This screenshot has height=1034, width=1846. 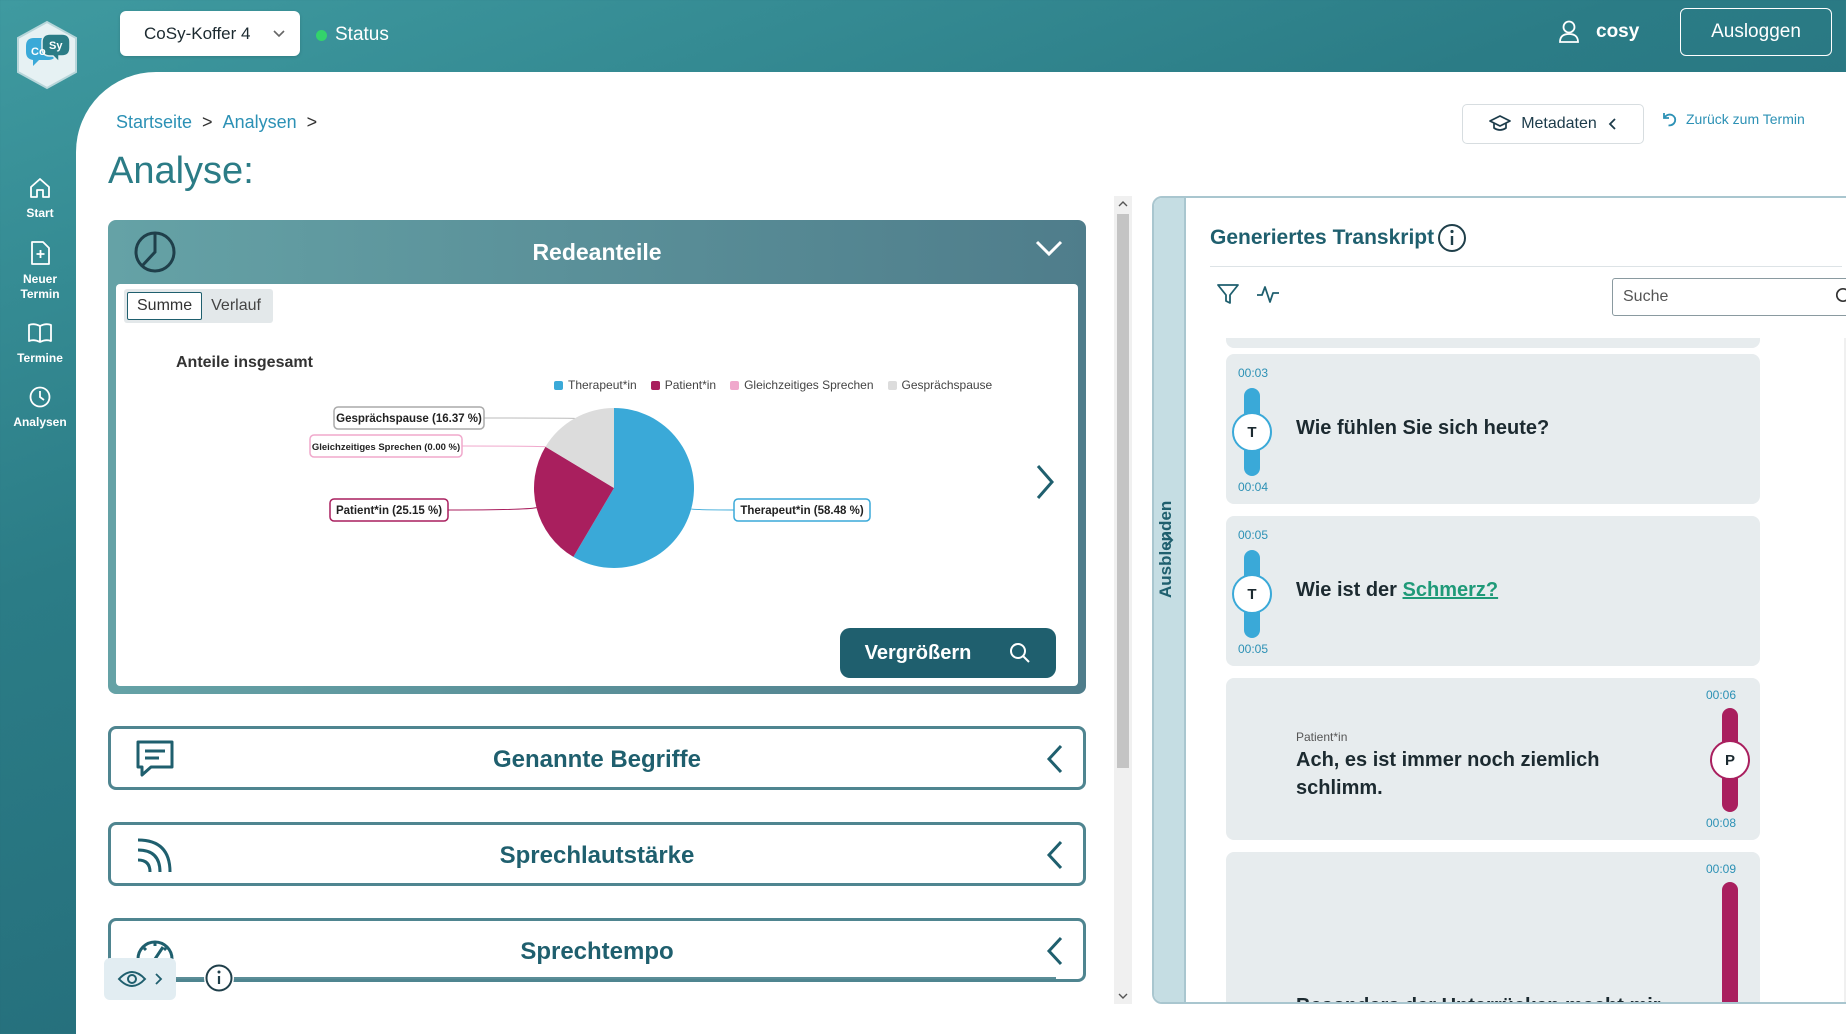 What do you see at coordinates (1840, 297) in the screenshot?
I see `search-icon` at bounding box center [1840, 297].